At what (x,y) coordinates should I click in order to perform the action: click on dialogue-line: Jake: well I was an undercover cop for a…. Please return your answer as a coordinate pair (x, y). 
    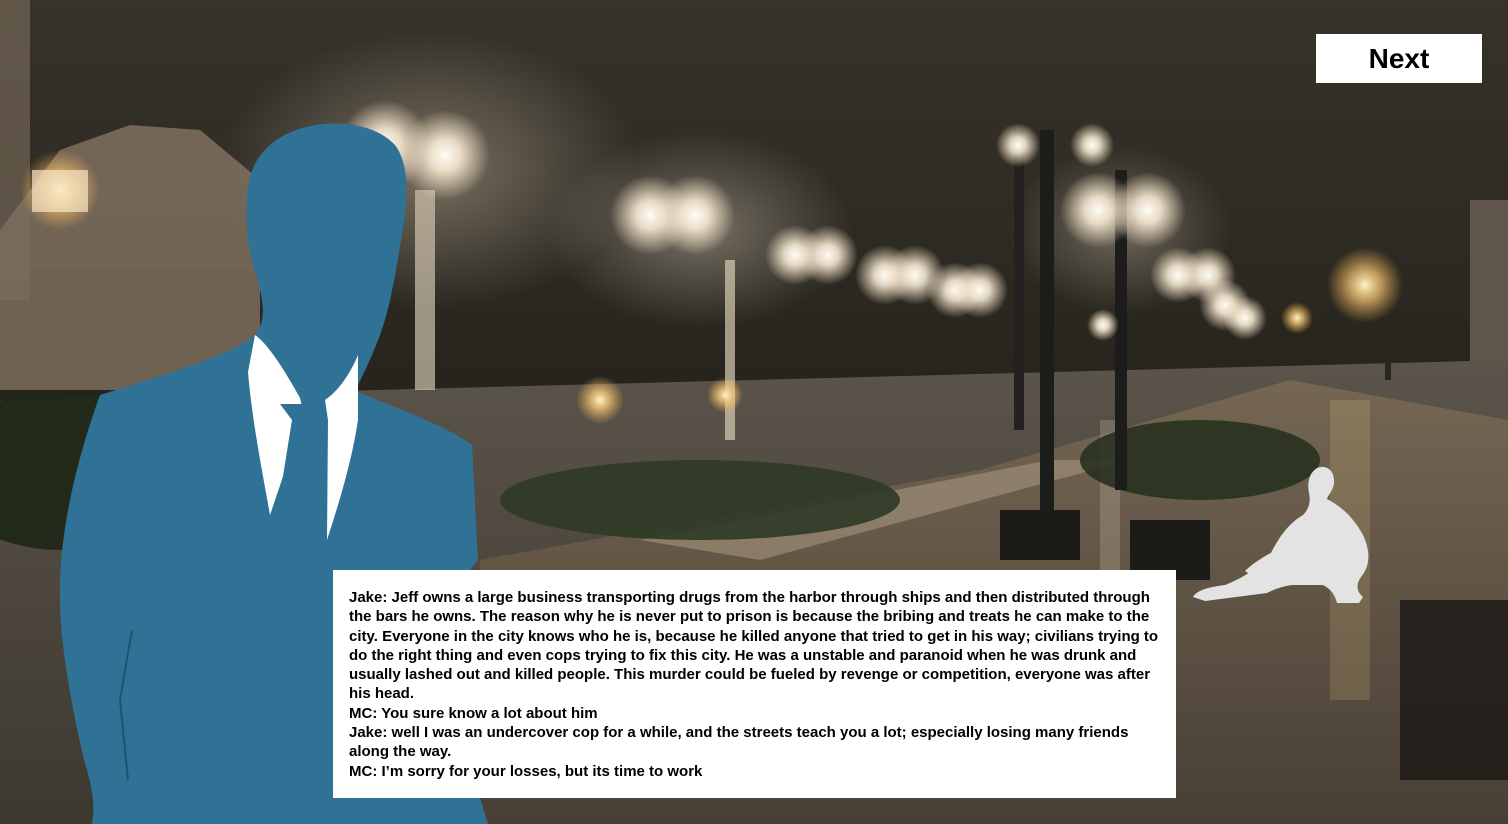
    Looking at the image, I should click on (739, 742).